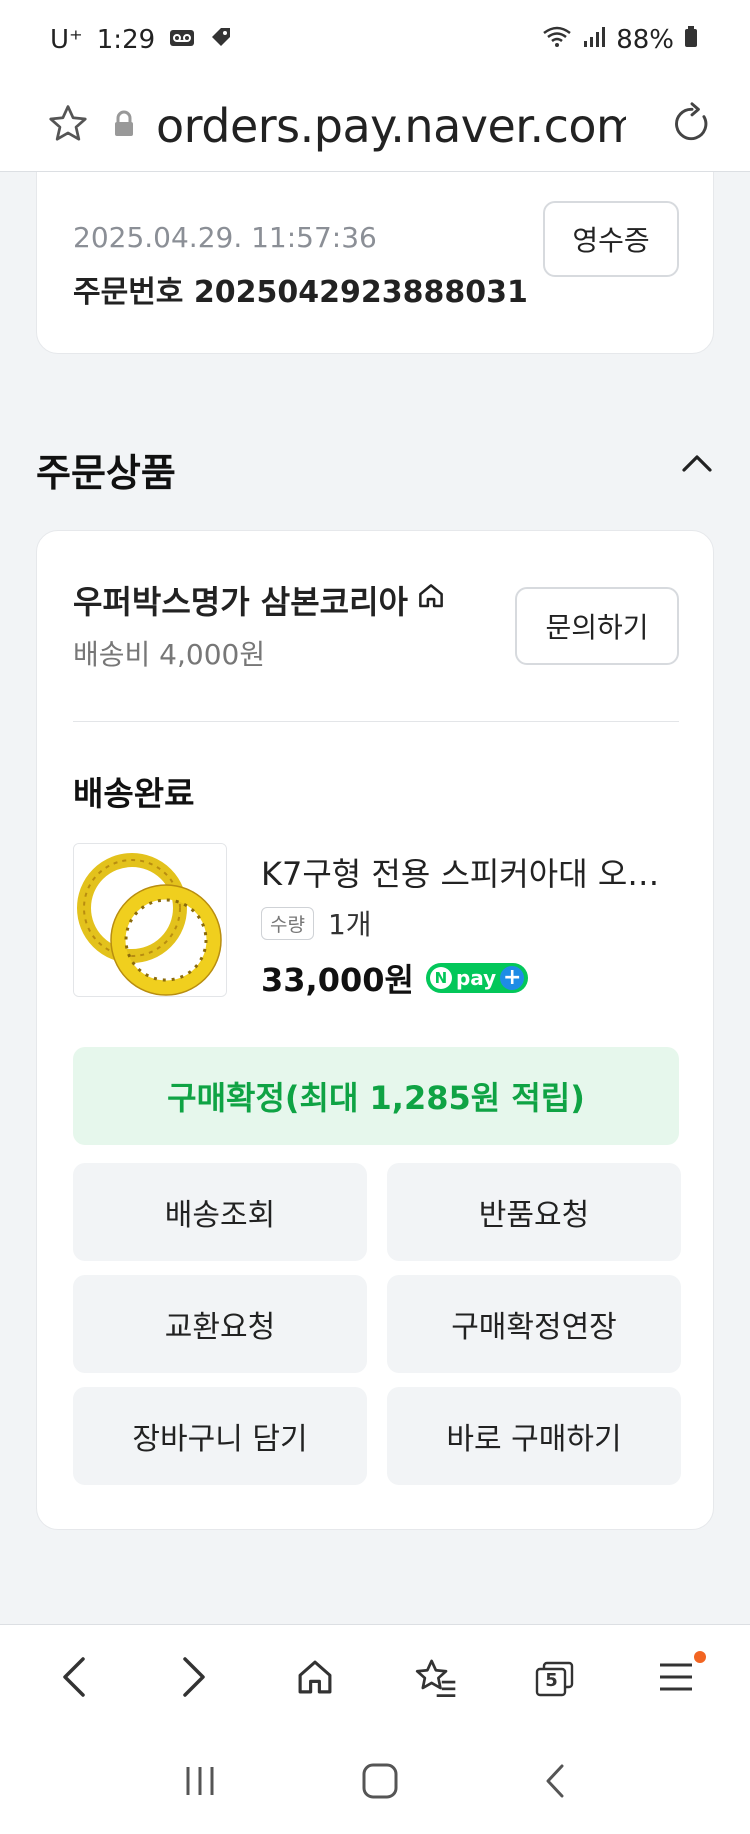 The width and height of the screenshot is (750, 1834). Describe the element at coordinates (376, 1096) in the screenshot. I see `purchase-confirm-button: 구매확정(최대 1,285원 적립)` at that location.